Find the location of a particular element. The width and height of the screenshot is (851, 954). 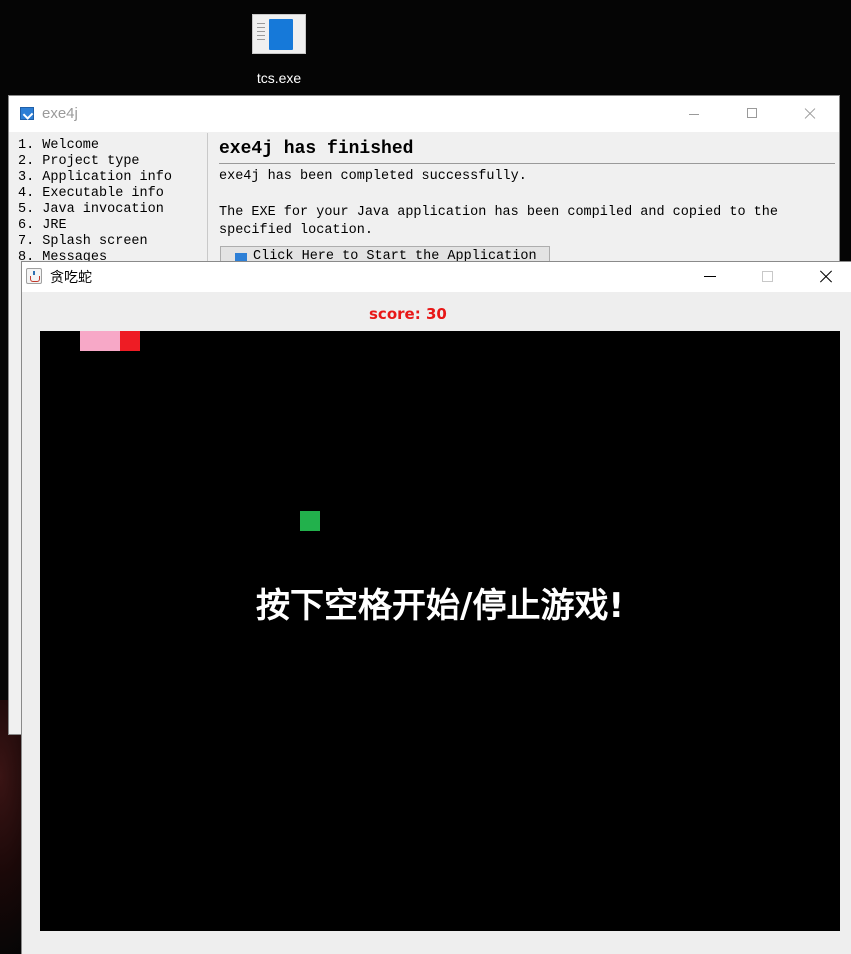

status-text: exe4j has been completed successfully. is located at coordinates (373, 176).